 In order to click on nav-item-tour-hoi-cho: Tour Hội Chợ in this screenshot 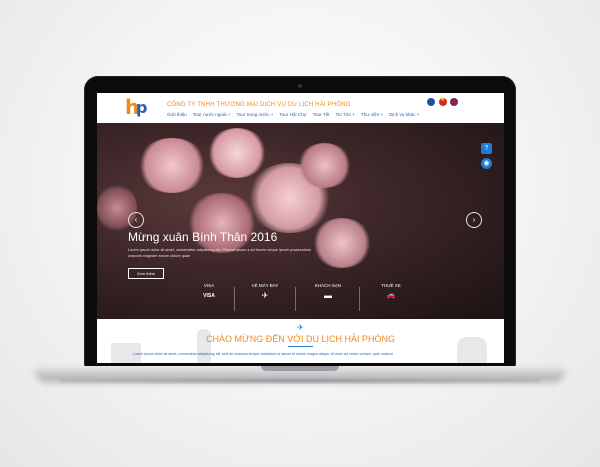, I will do `click(292, 114)`.